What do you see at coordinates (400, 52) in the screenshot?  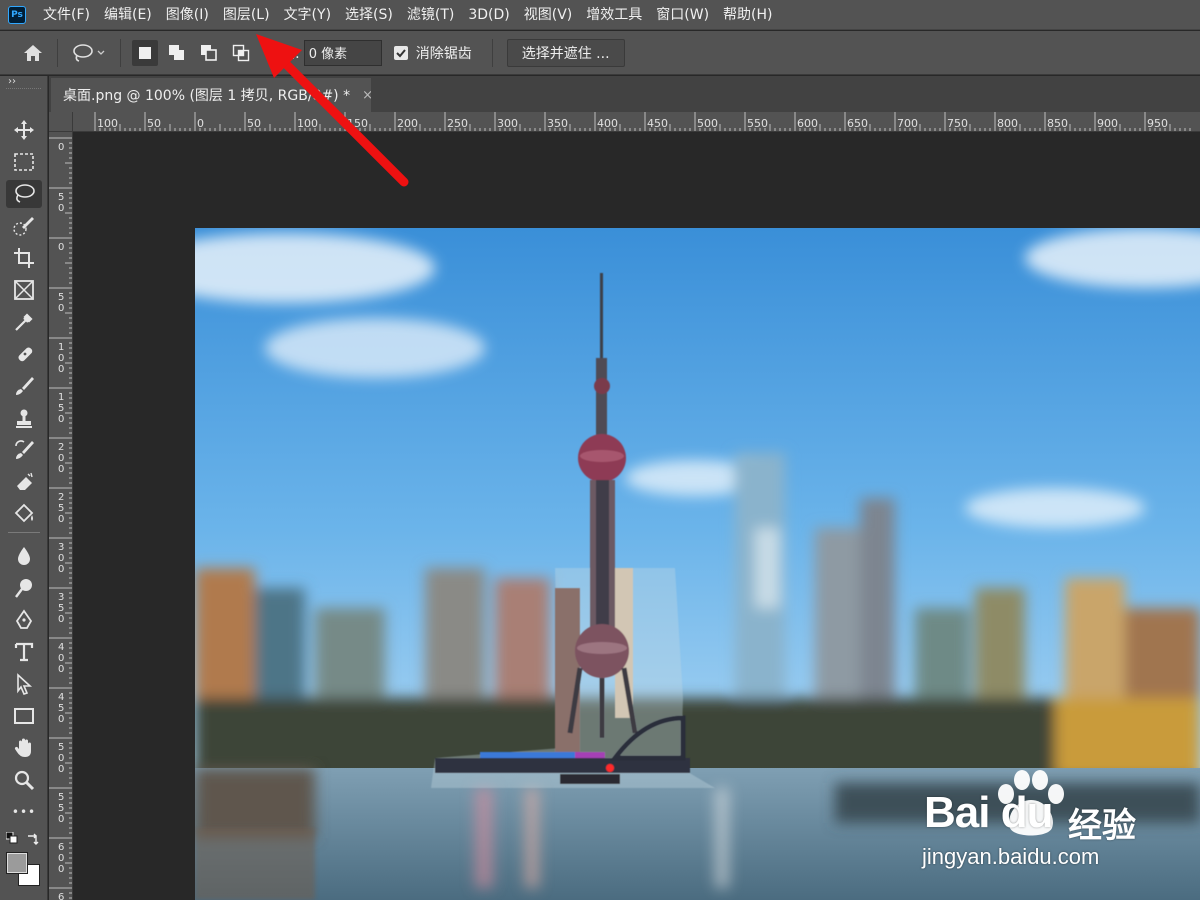 I see `antialias-checkbox` at bounding box center [400, 52].